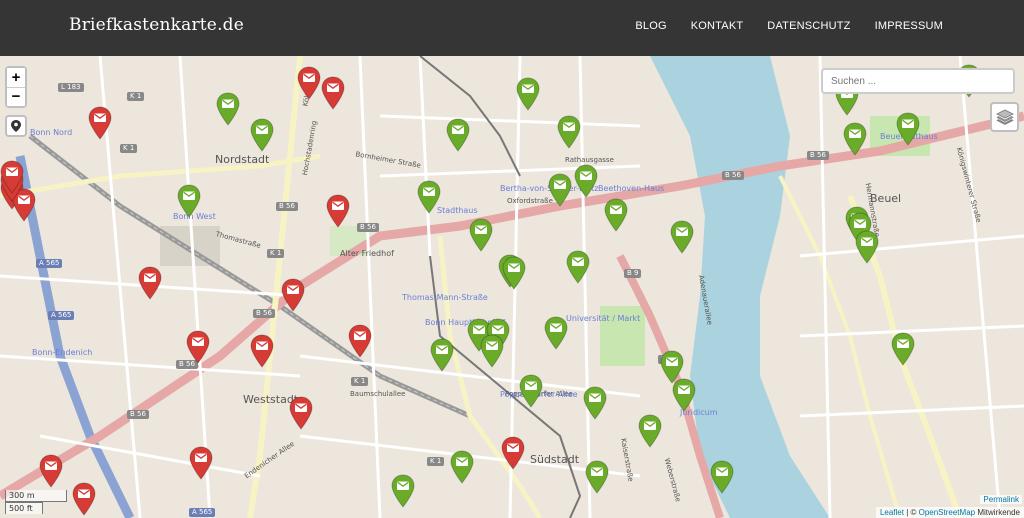 The image size is (1024, 518). What do you see at coordinates (16, 77) in the screenshot?
I see `zoom-in-button: +` at bounding box center [16, 77].